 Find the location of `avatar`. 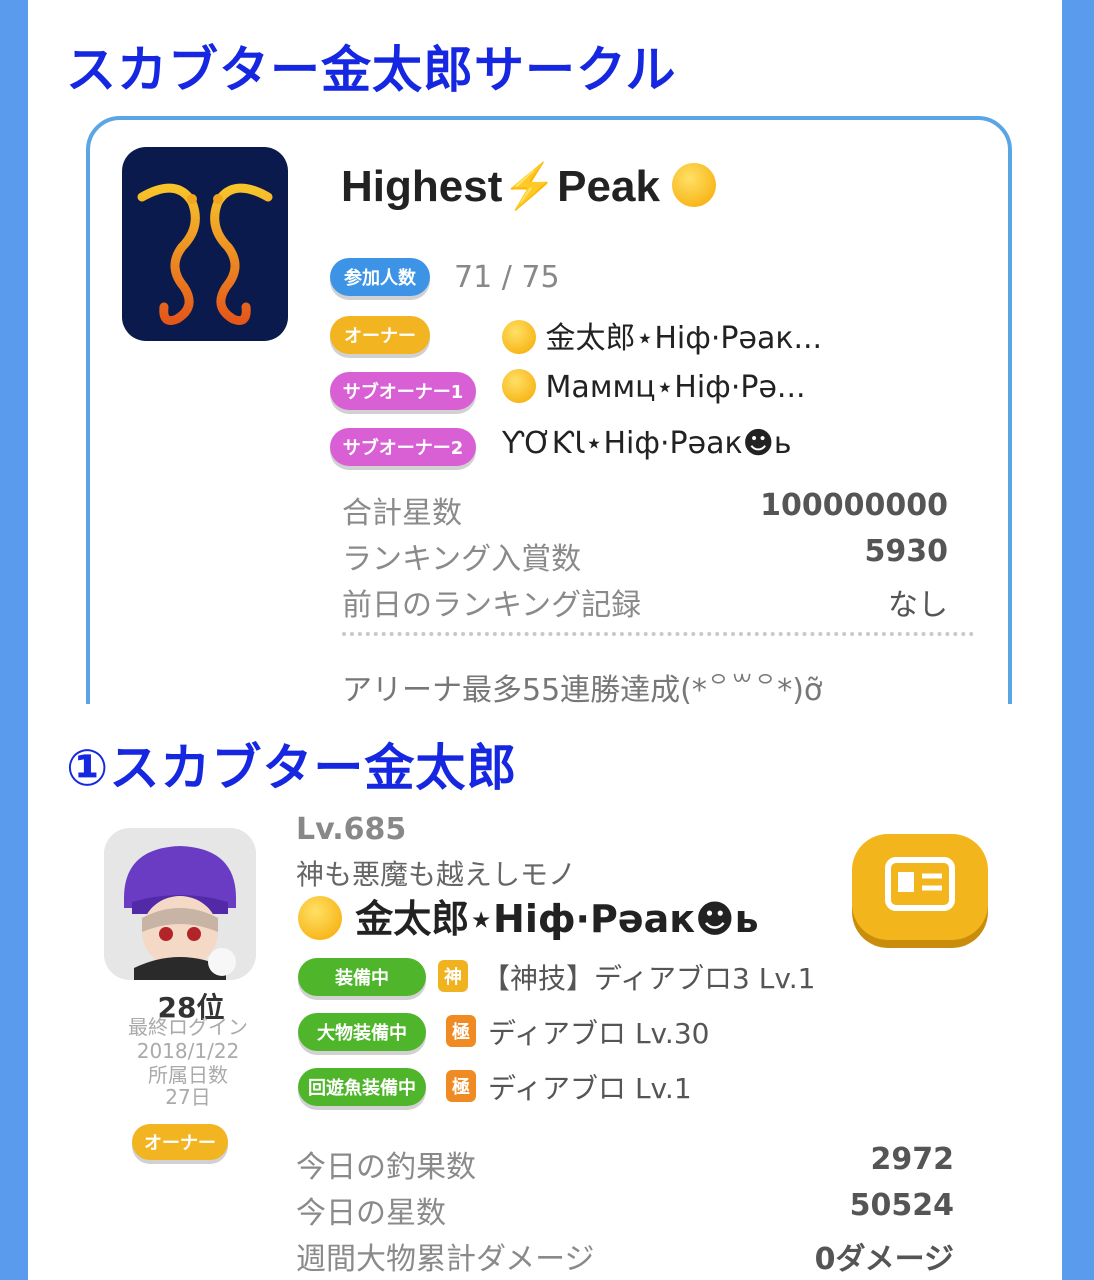

avatar is located at coordinates (180, 904).